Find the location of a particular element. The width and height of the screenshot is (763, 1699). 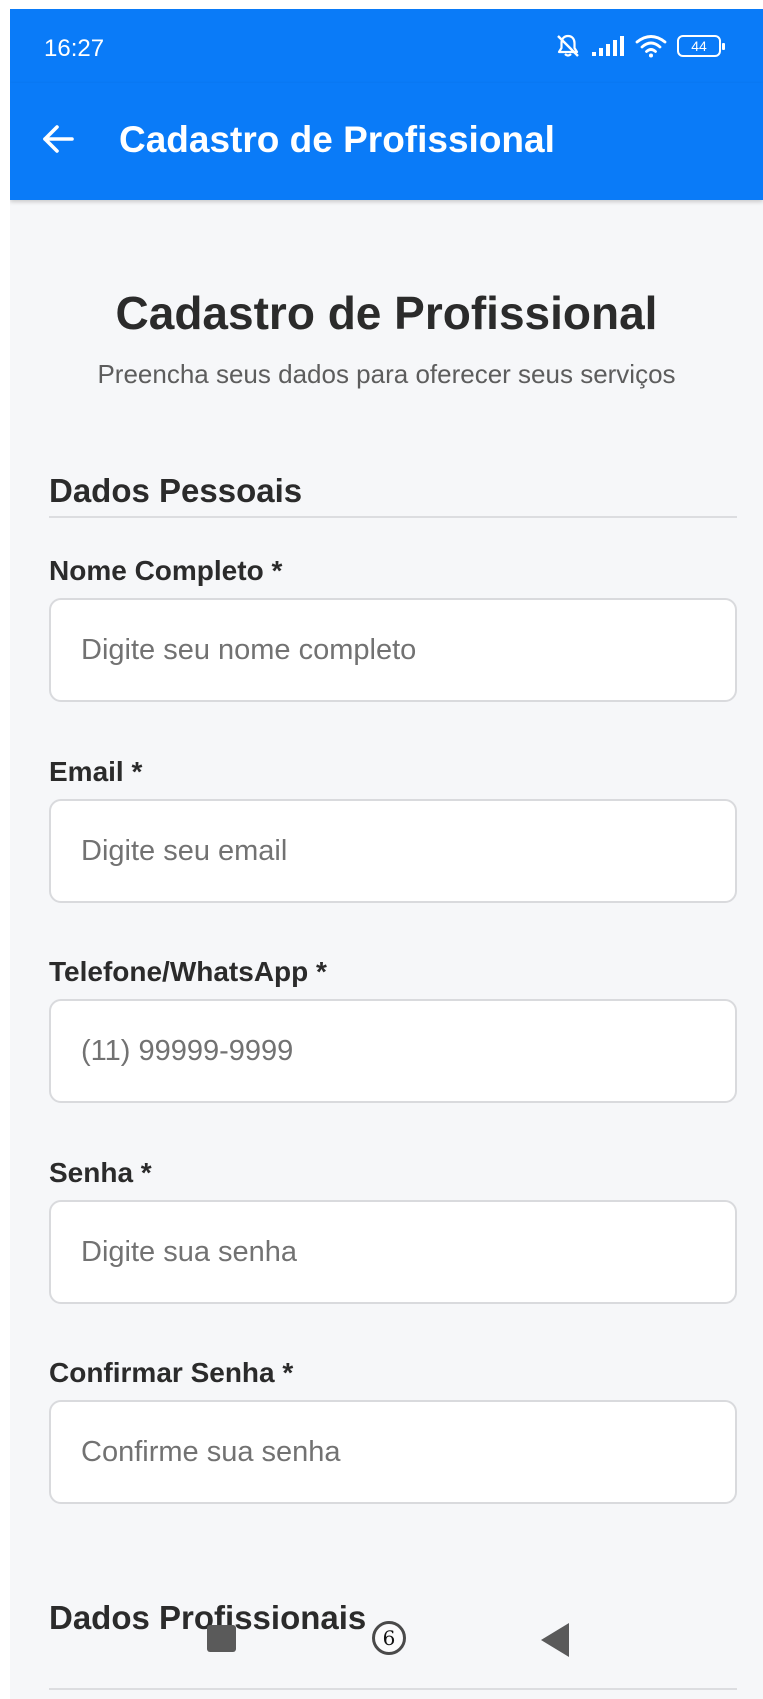

signal-icon is located at coordinates (608, 46).